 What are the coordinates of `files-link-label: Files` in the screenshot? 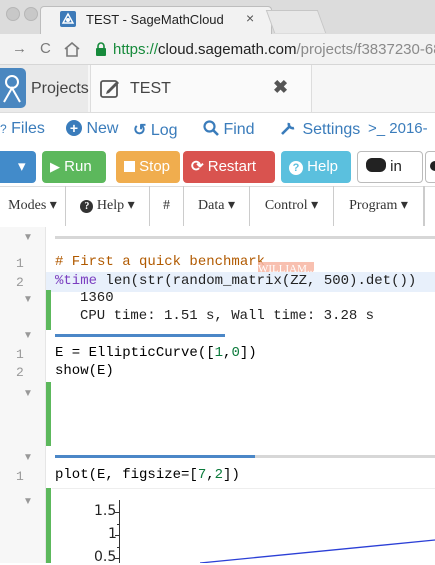 It's located at (28, 128).